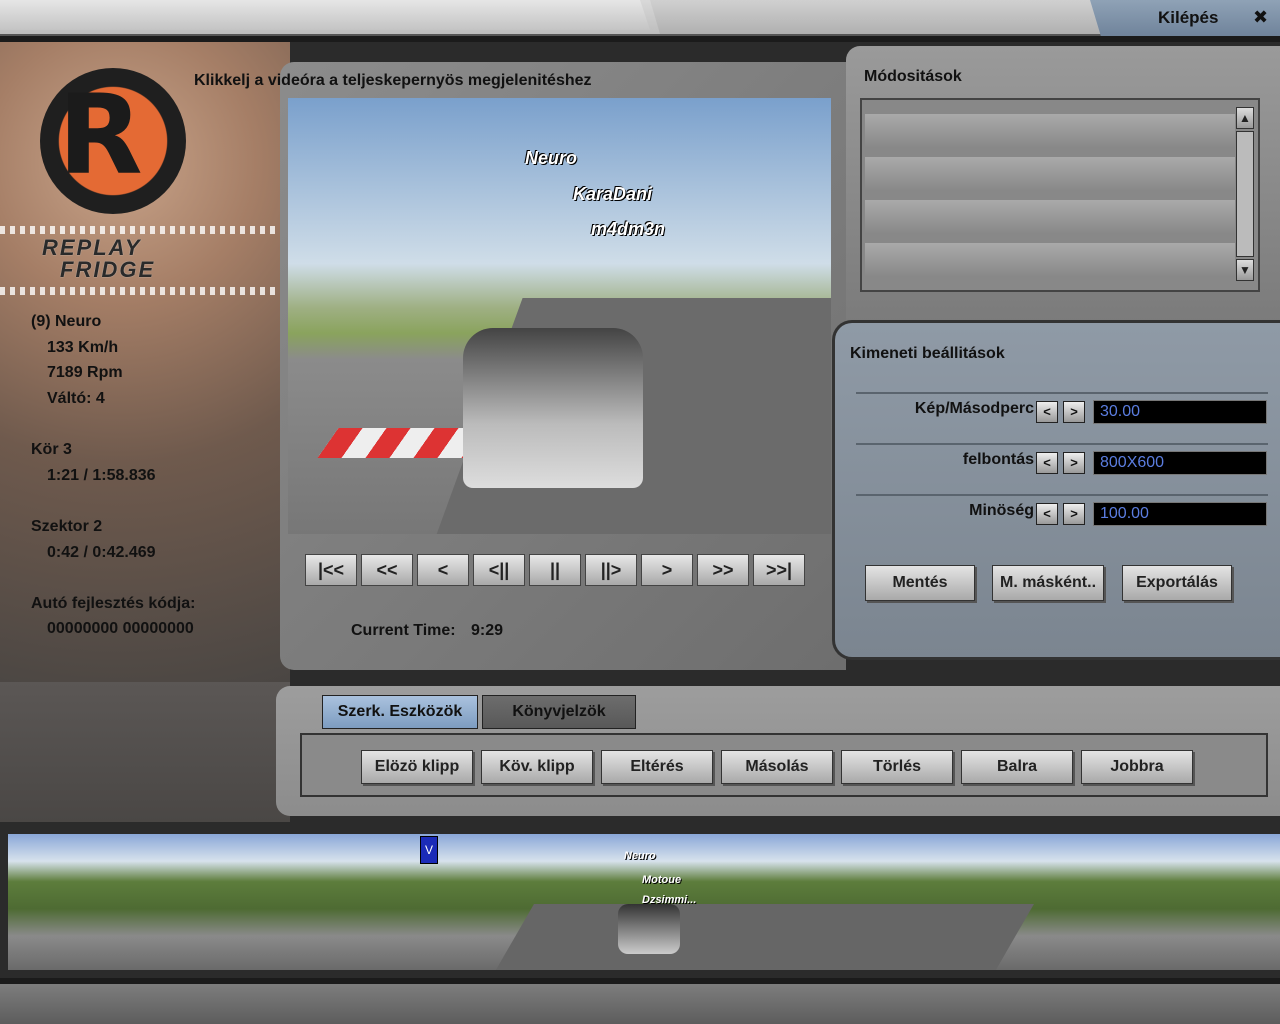 The height and width of the screenshot is (1024, 1280). Describe the element at coordinates (429, 850) in the screenshot. I see `timeline-position-marker: V` at that location.